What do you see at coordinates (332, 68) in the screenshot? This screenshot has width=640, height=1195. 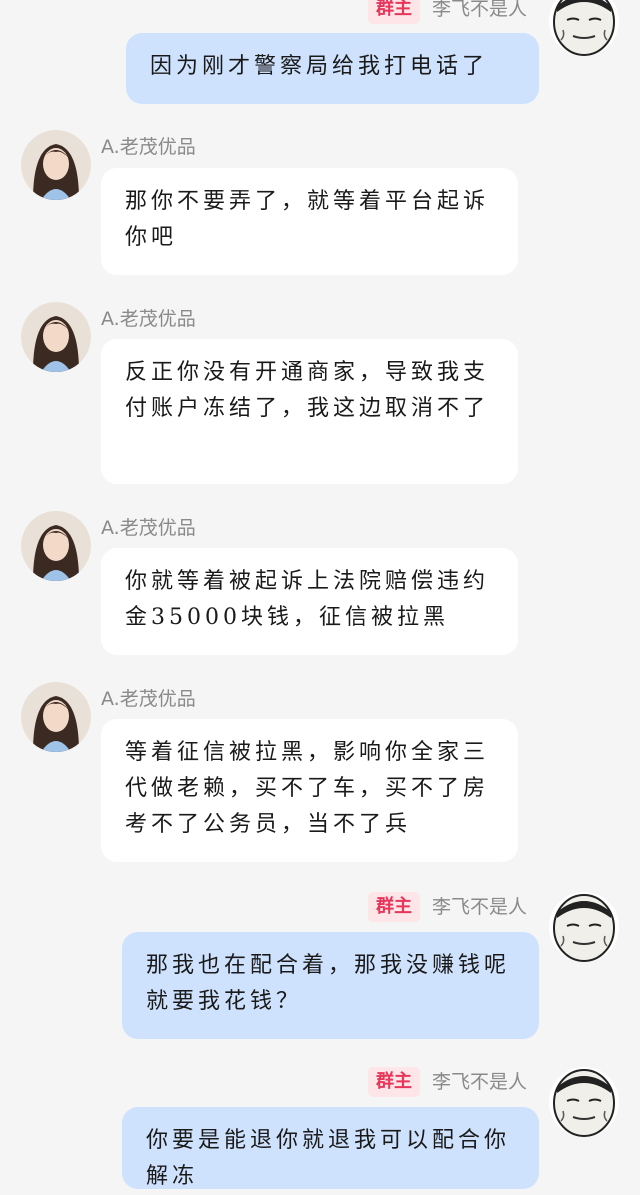 I see `message-bubble: 因为刚才警察局给我打电话了` at bounding box center [332, 68].